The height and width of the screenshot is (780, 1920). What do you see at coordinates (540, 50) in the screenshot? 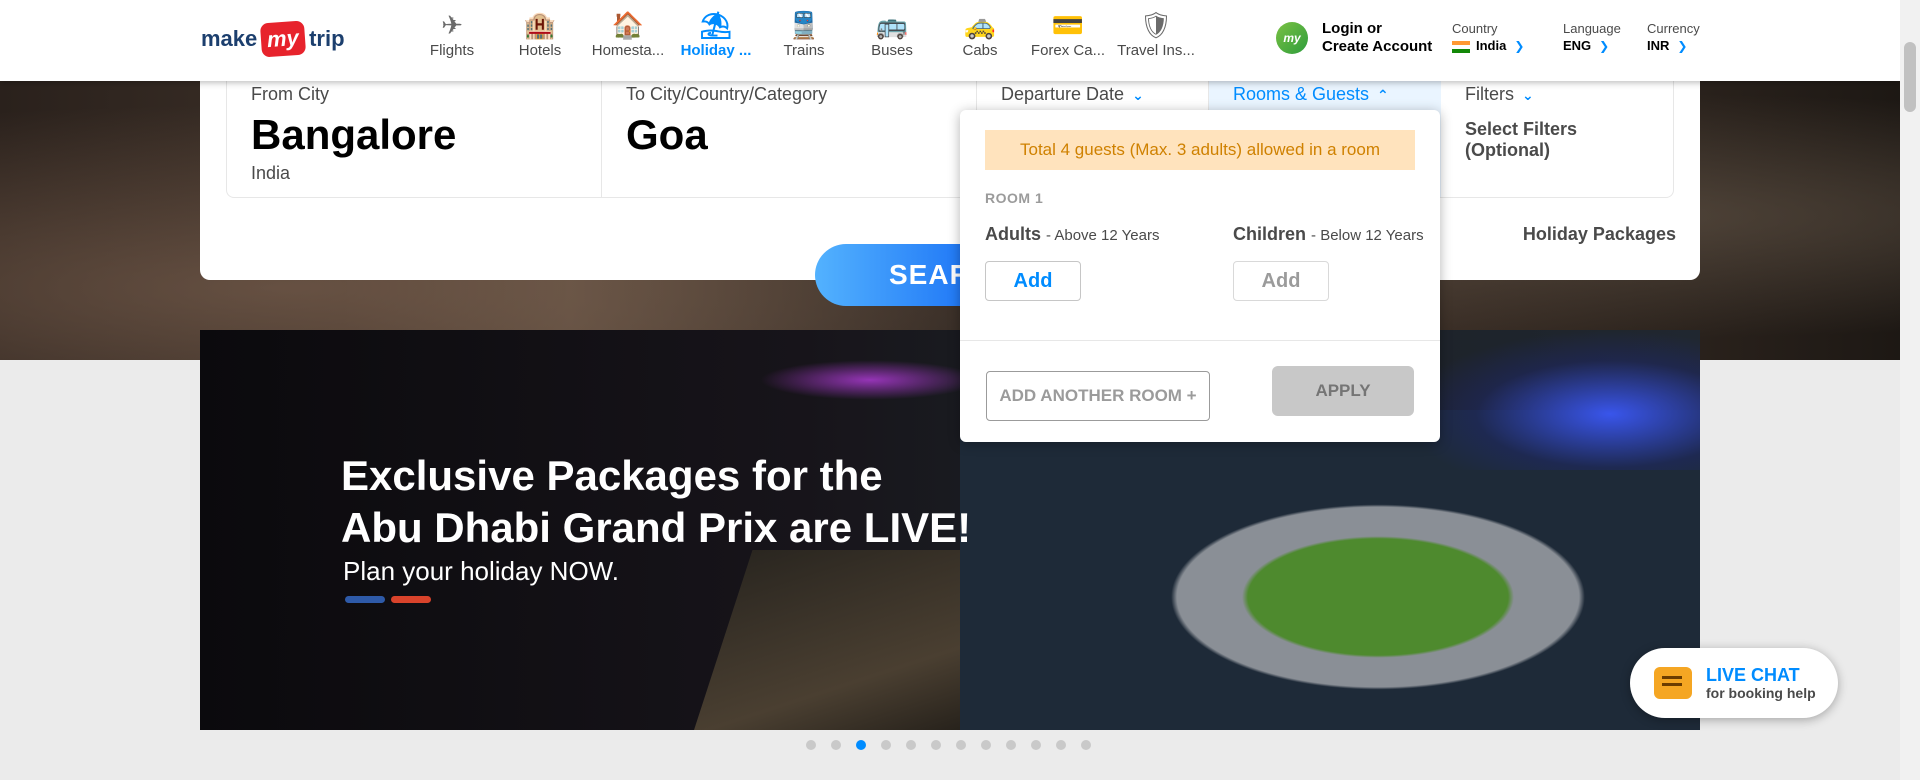
I see `nav-label: Hotels` at bounding box center [540, 50].